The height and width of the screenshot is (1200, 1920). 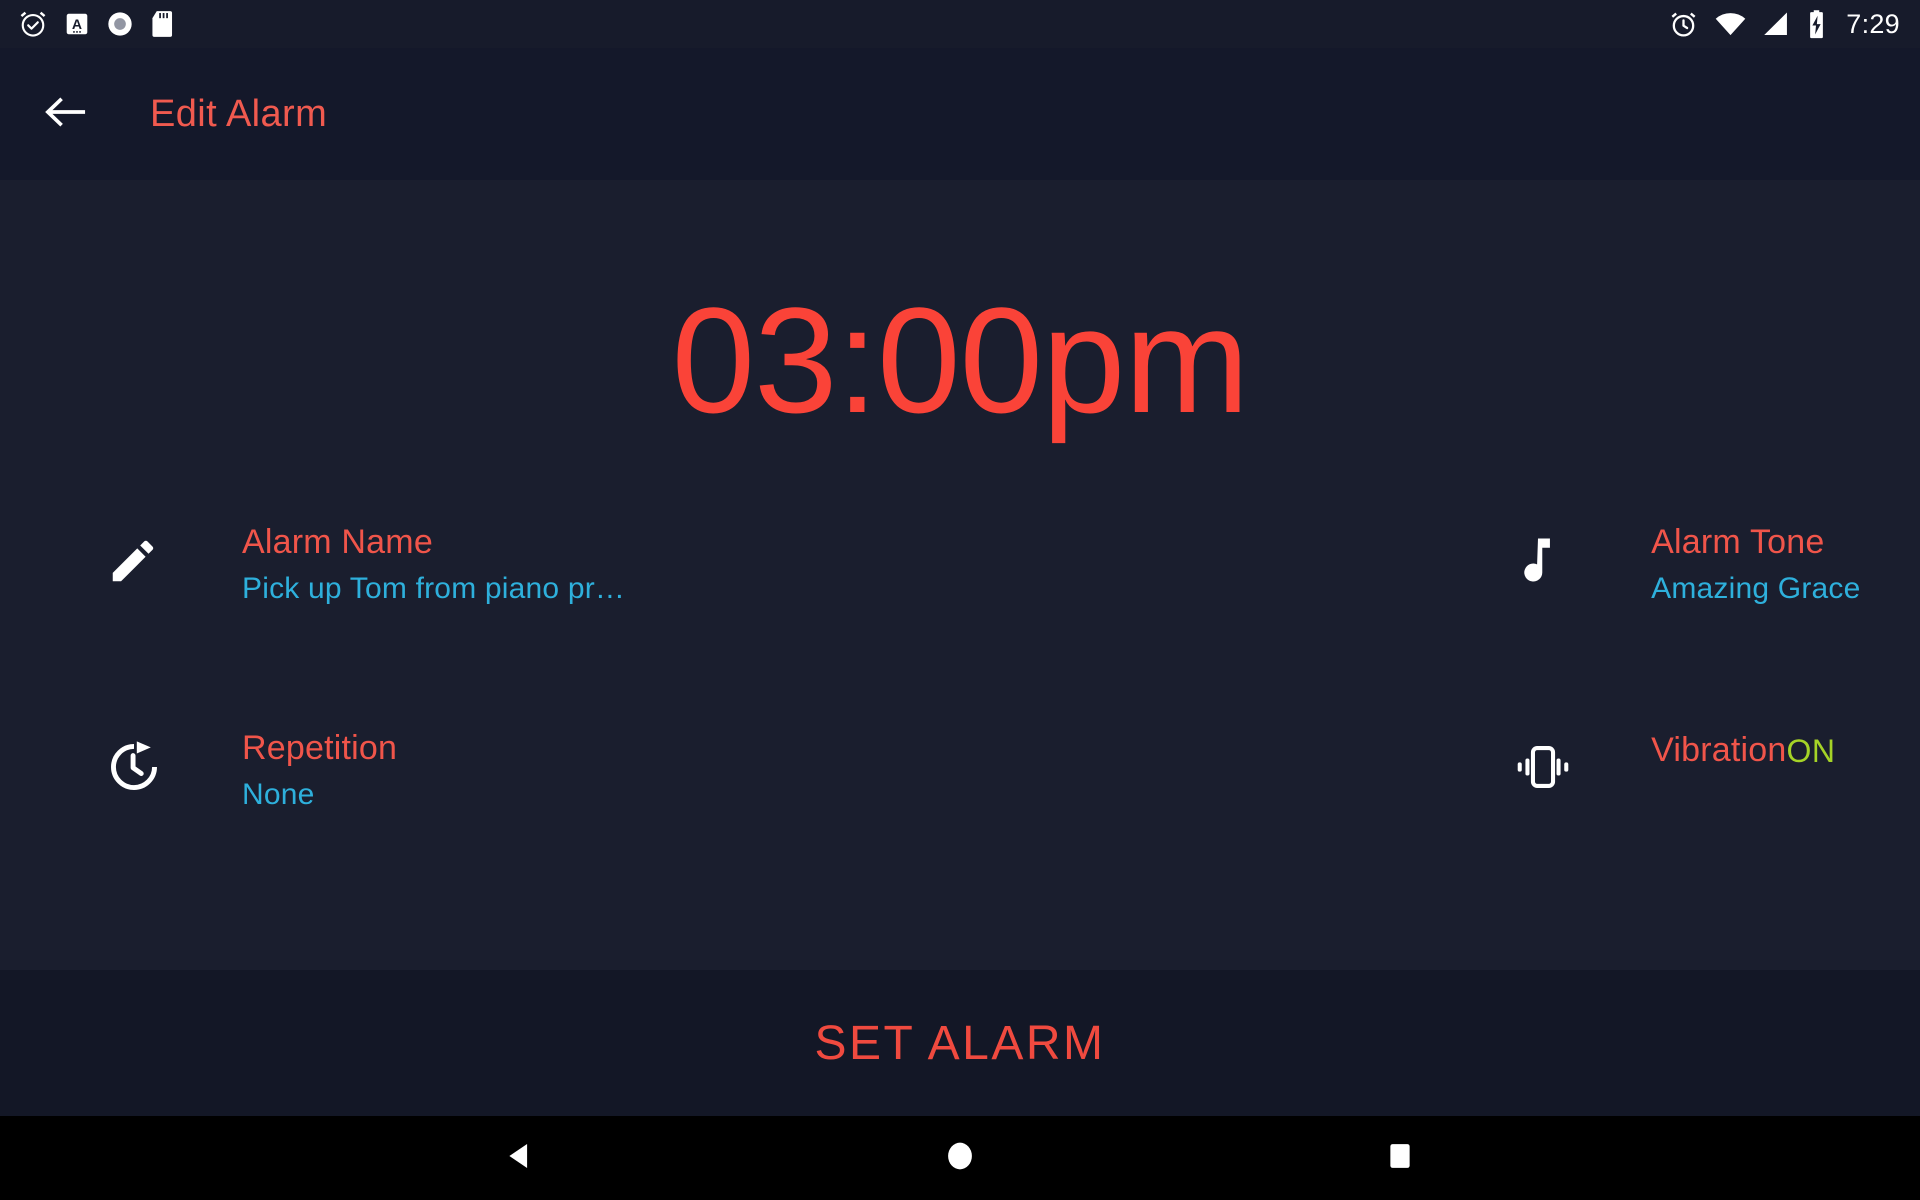 I want to click on cellular-signal-icon, so click(x=1776, y=24).